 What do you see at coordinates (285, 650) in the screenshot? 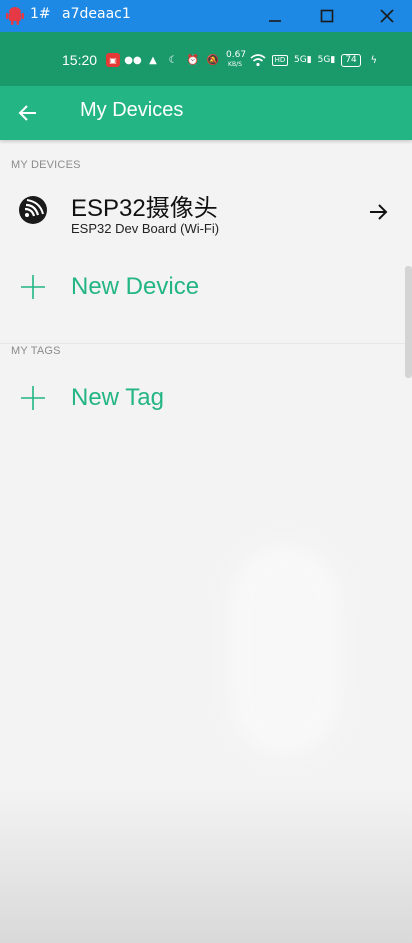
I see `screen-glare` at bounding box center [285, 650].